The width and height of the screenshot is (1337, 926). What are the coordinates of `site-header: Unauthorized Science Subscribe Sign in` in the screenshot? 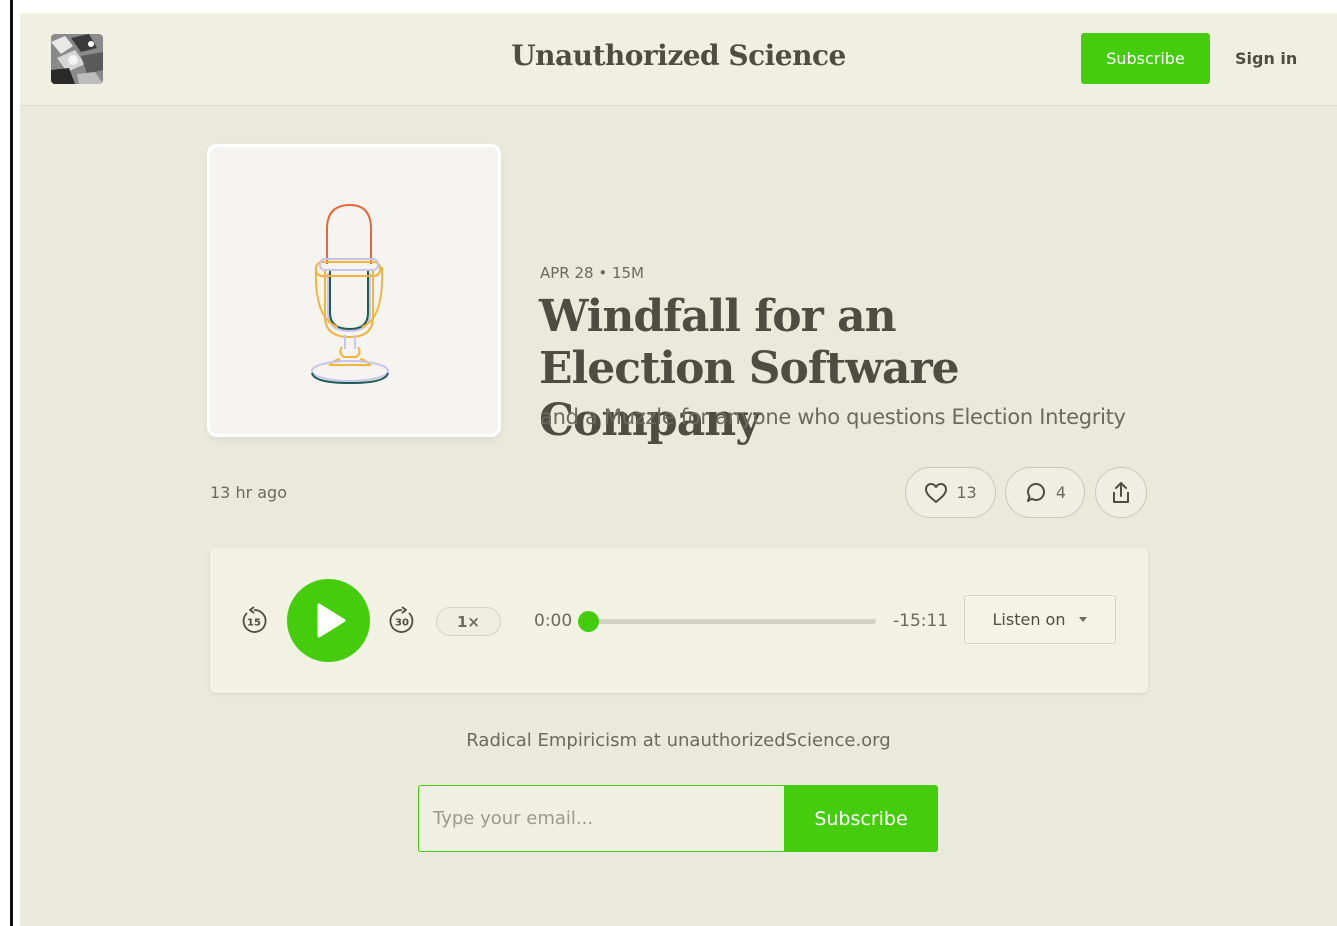 It's located at (678, 59).